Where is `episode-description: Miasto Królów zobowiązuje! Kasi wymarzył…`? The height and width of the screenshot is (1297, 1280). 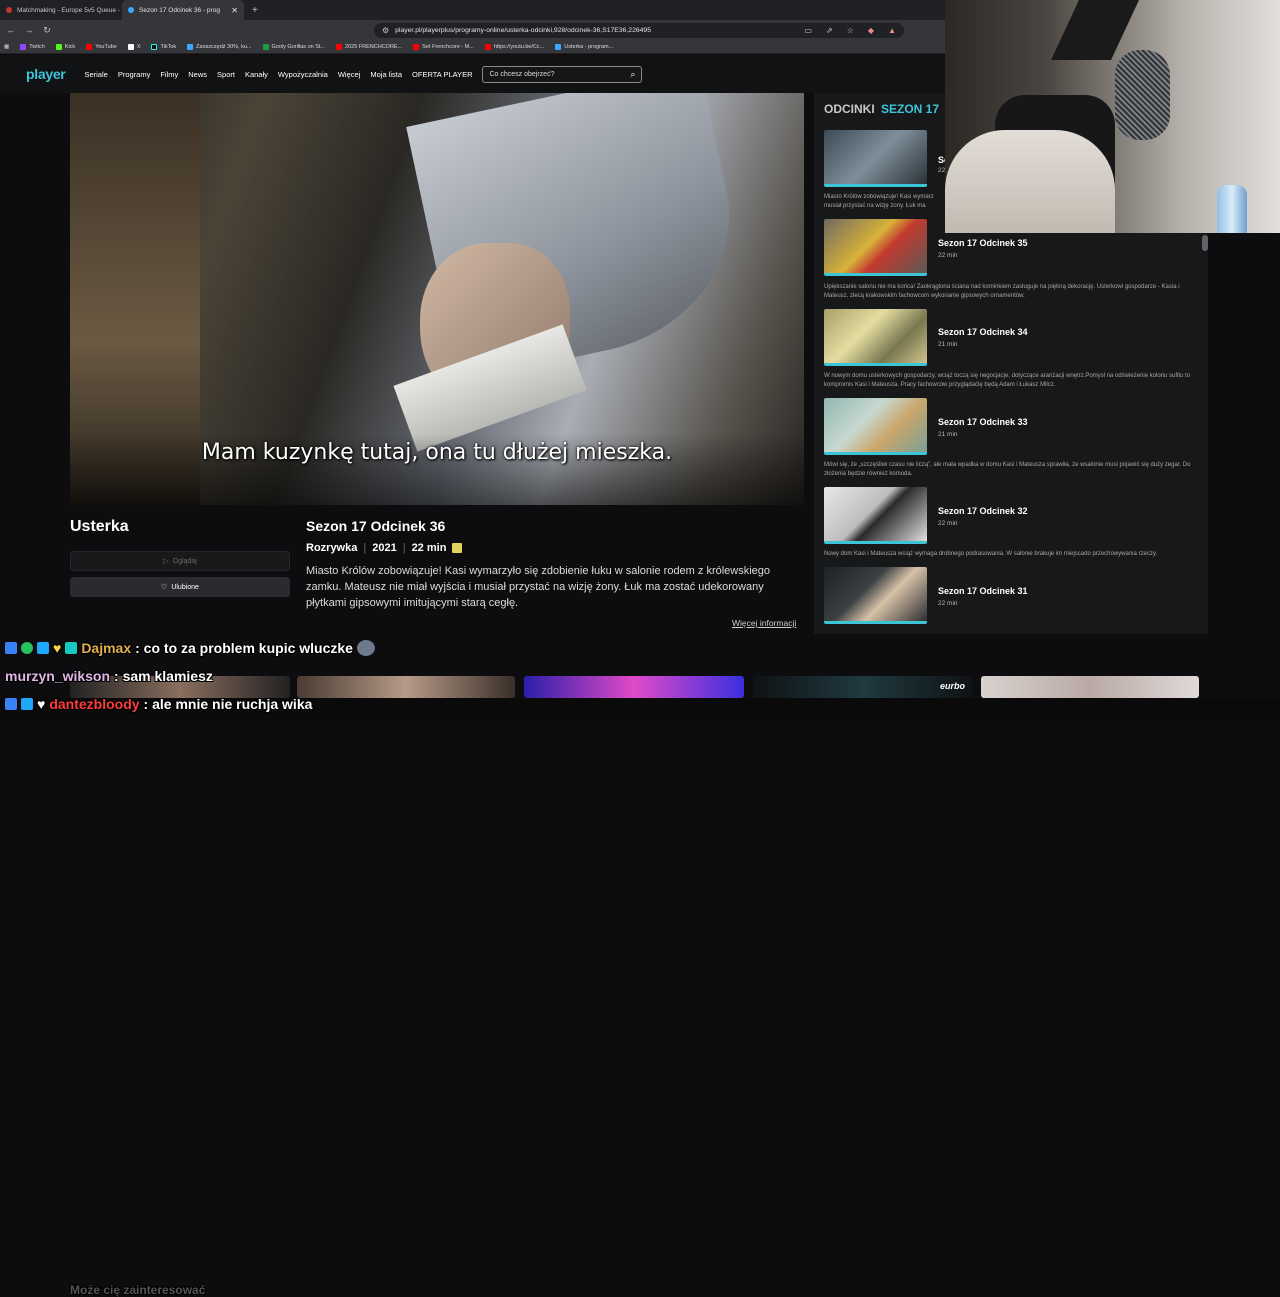
episode-description: Miasto Królów zobowiązuje! Kasi wymarzył… is located at coordinates (538, 587).